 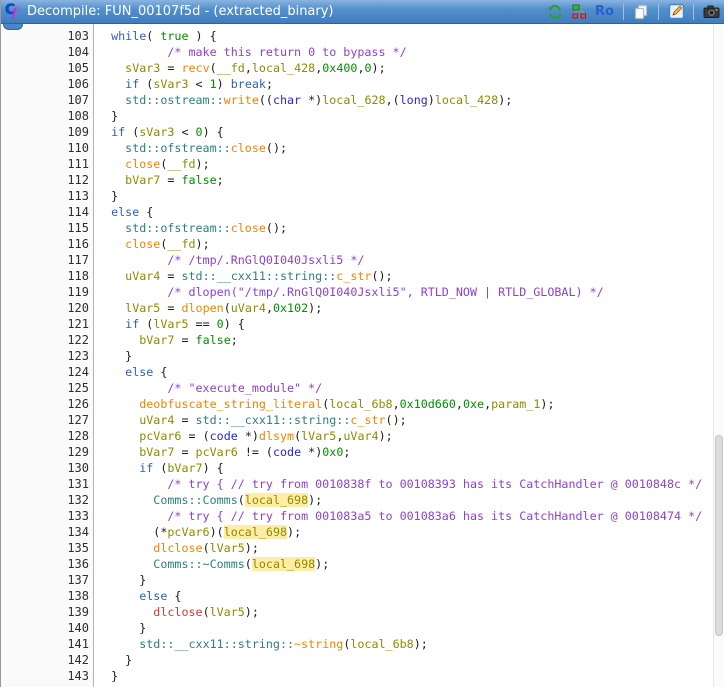 What do you see at coordinates (160, 532) in the screenshot?
I see `token-pl: (*` at bounding box center [160, 532].